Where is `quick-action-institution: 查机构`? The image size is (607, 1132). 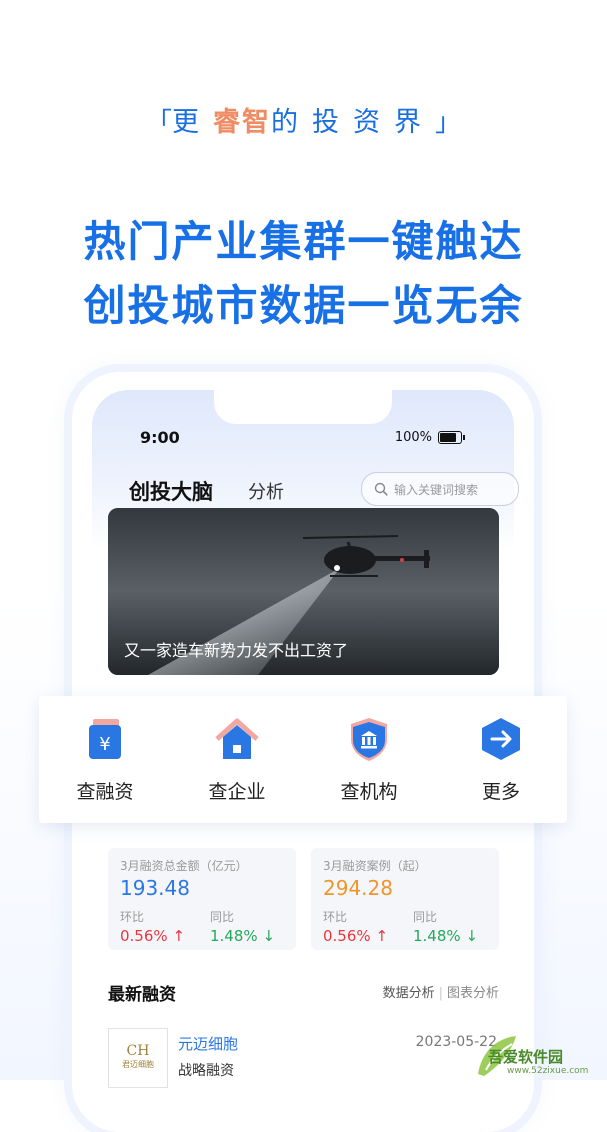 quick-action-institution: 查机构 is located at coordinates (369, 759).